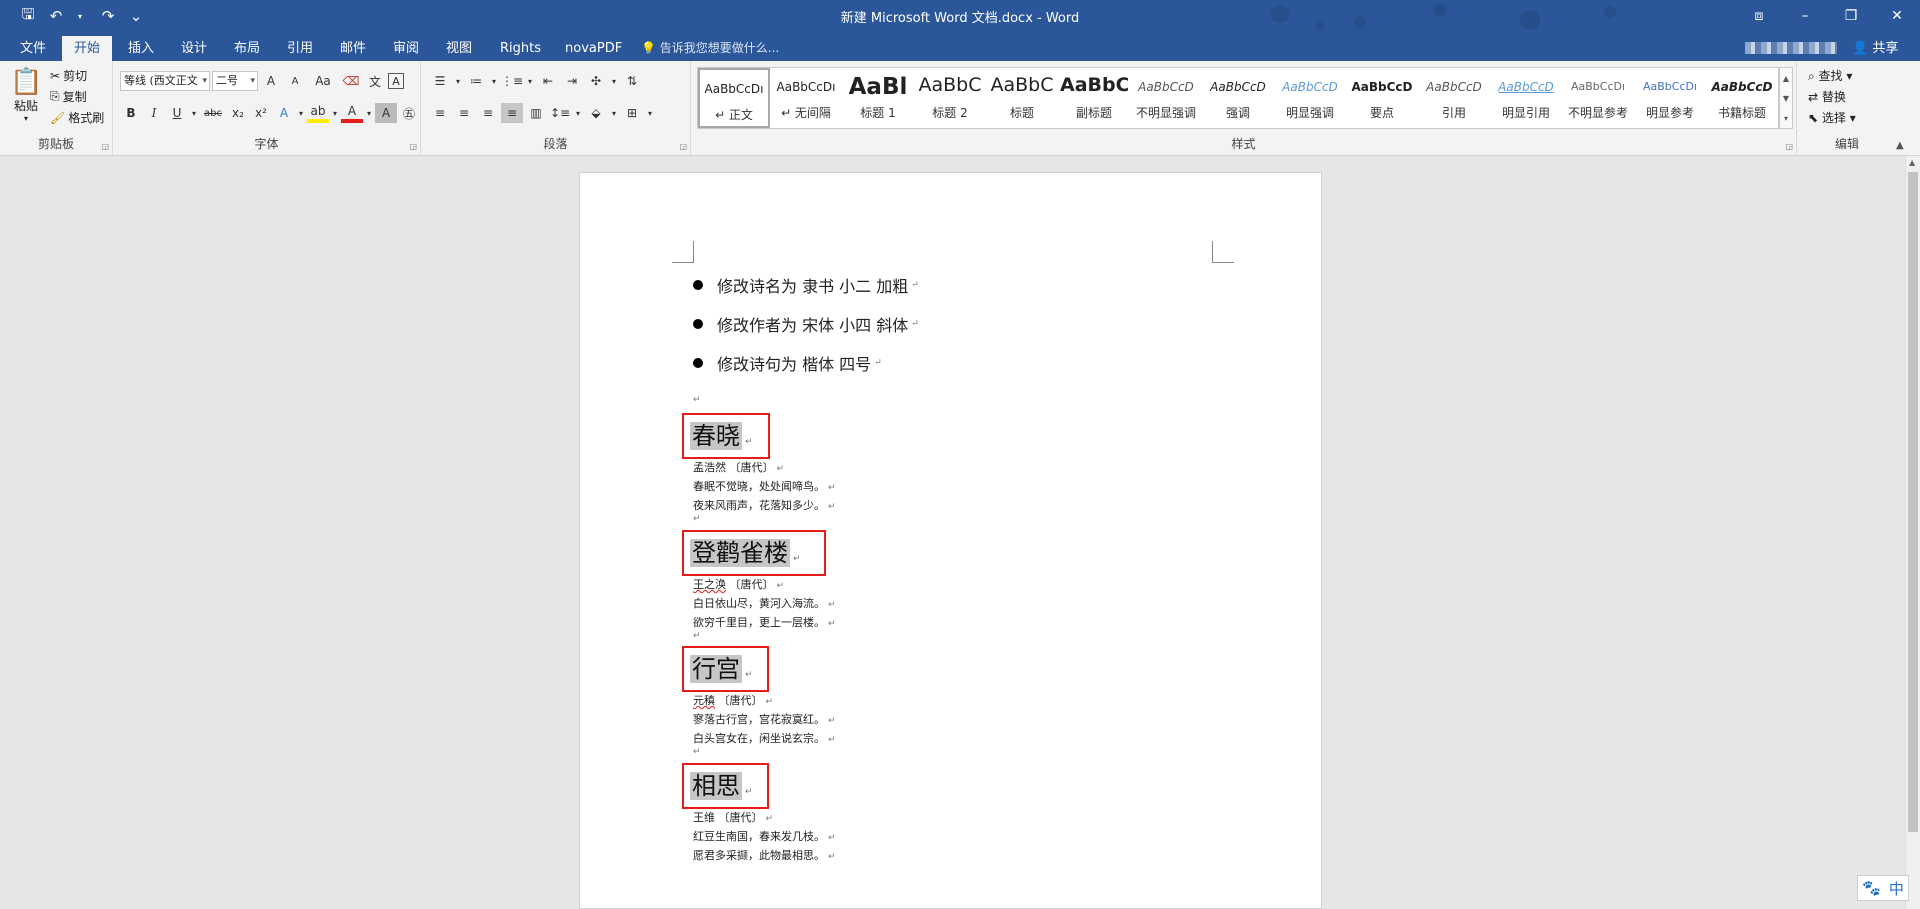 This screenshot has width=1920, height=909. Describe the element at coordinates (1022, 98) in the screenshot. I see `style-title: AaBbC 标题` at that location.